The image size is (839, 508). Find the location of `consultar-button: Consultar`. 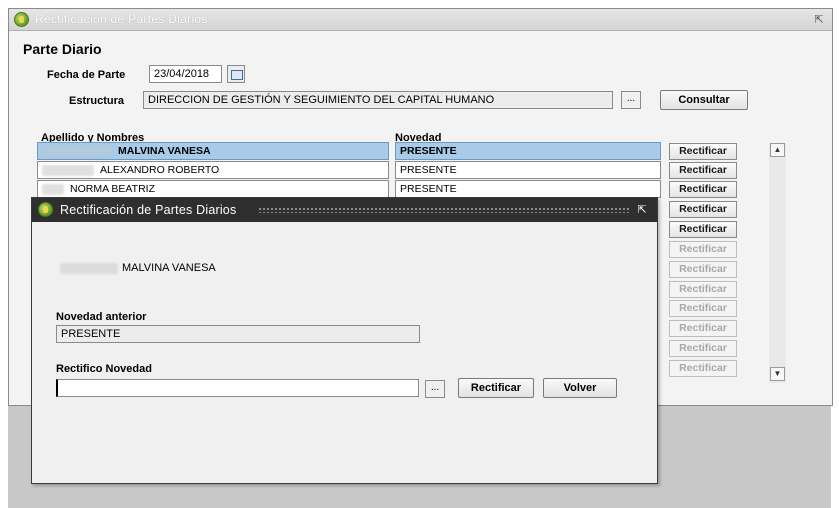

consultar-button: Consultar is located at coordinates (704, 100).